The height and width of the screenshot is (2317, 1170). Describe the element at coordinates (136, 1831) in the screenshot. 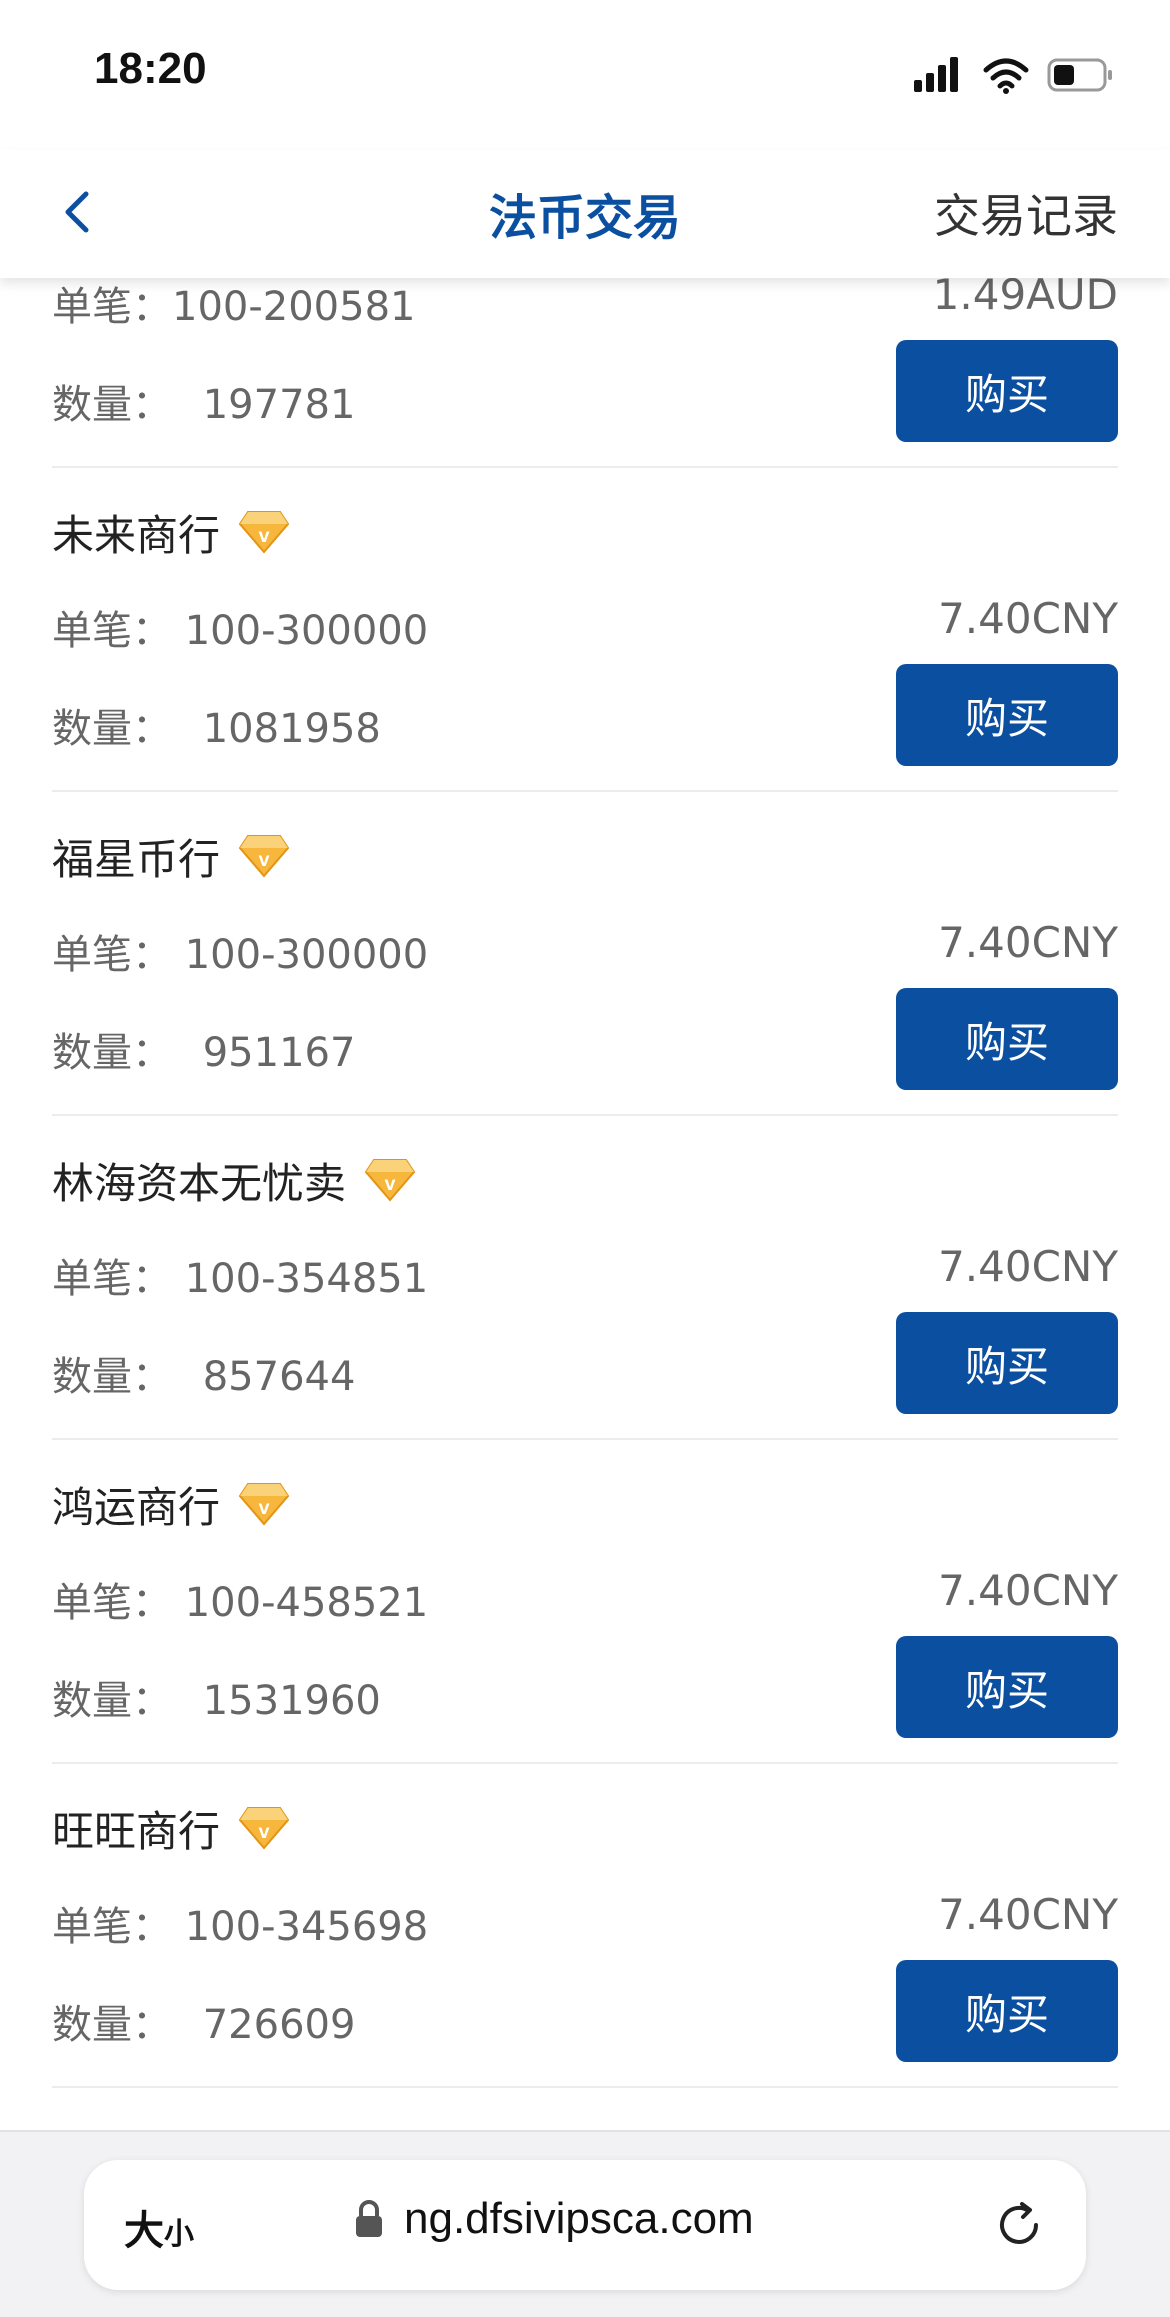

I see `merchant-name: 旺旺商行` at that location.